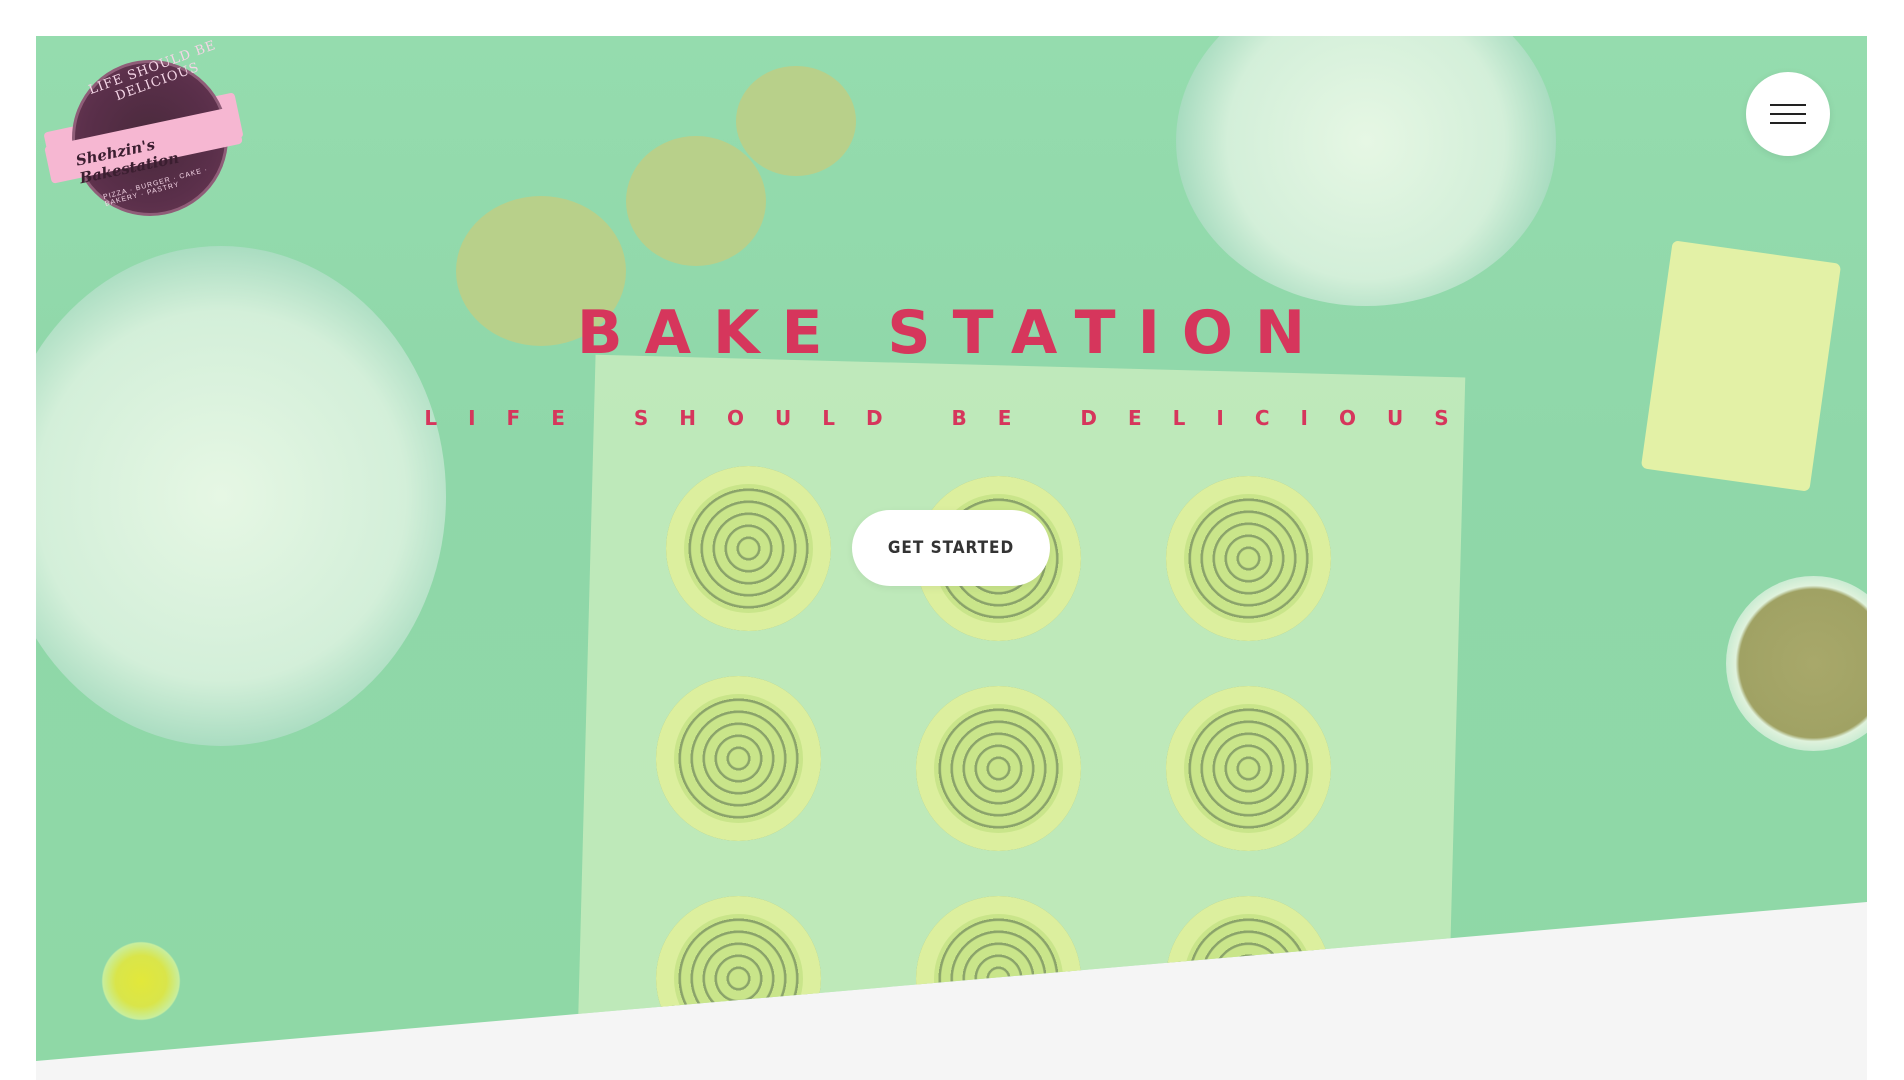  I want to click on get-started-button: GET STARTED, so click(951, 548).